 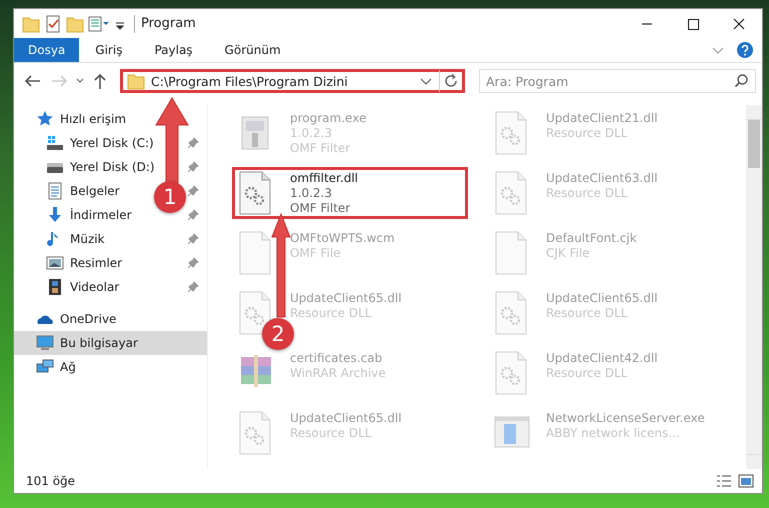 I want to click on sidebar-item: Yerel Disk (C:), so click(x=100, y=143).